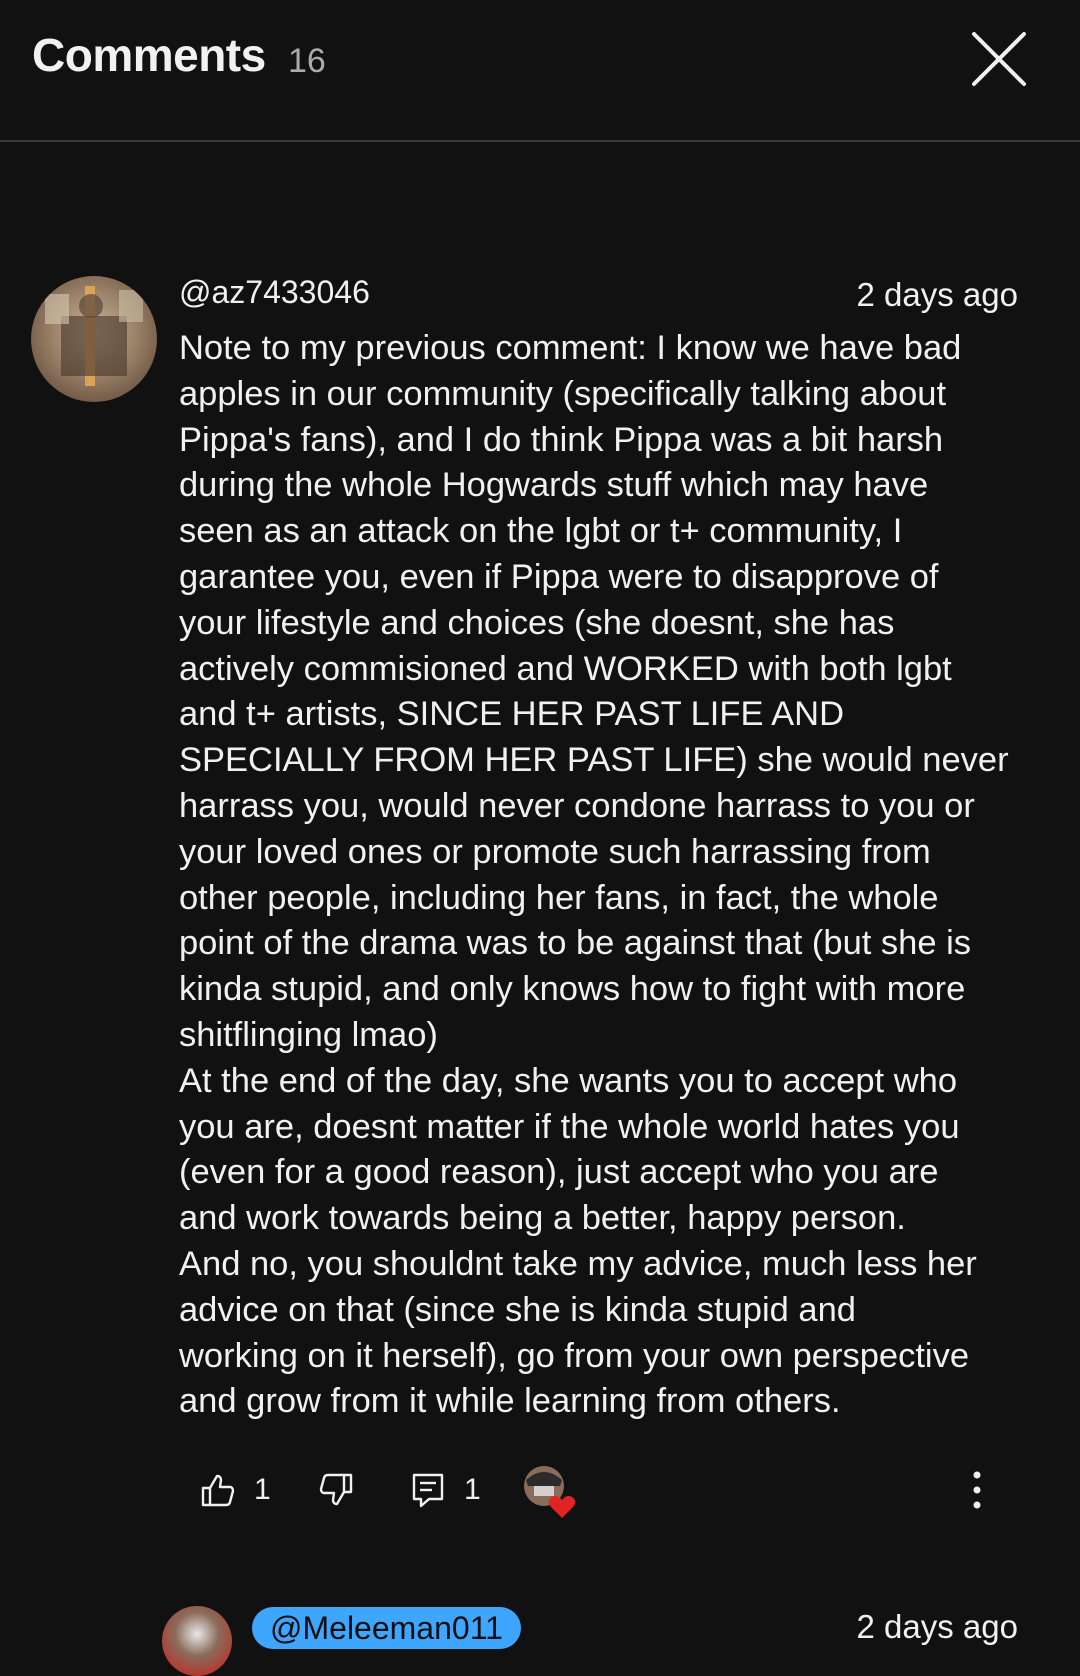  What do you see at coordinates (149, 55) in the screenshot?
I see `comments-title: Comments` at bounding box center [149, 55].